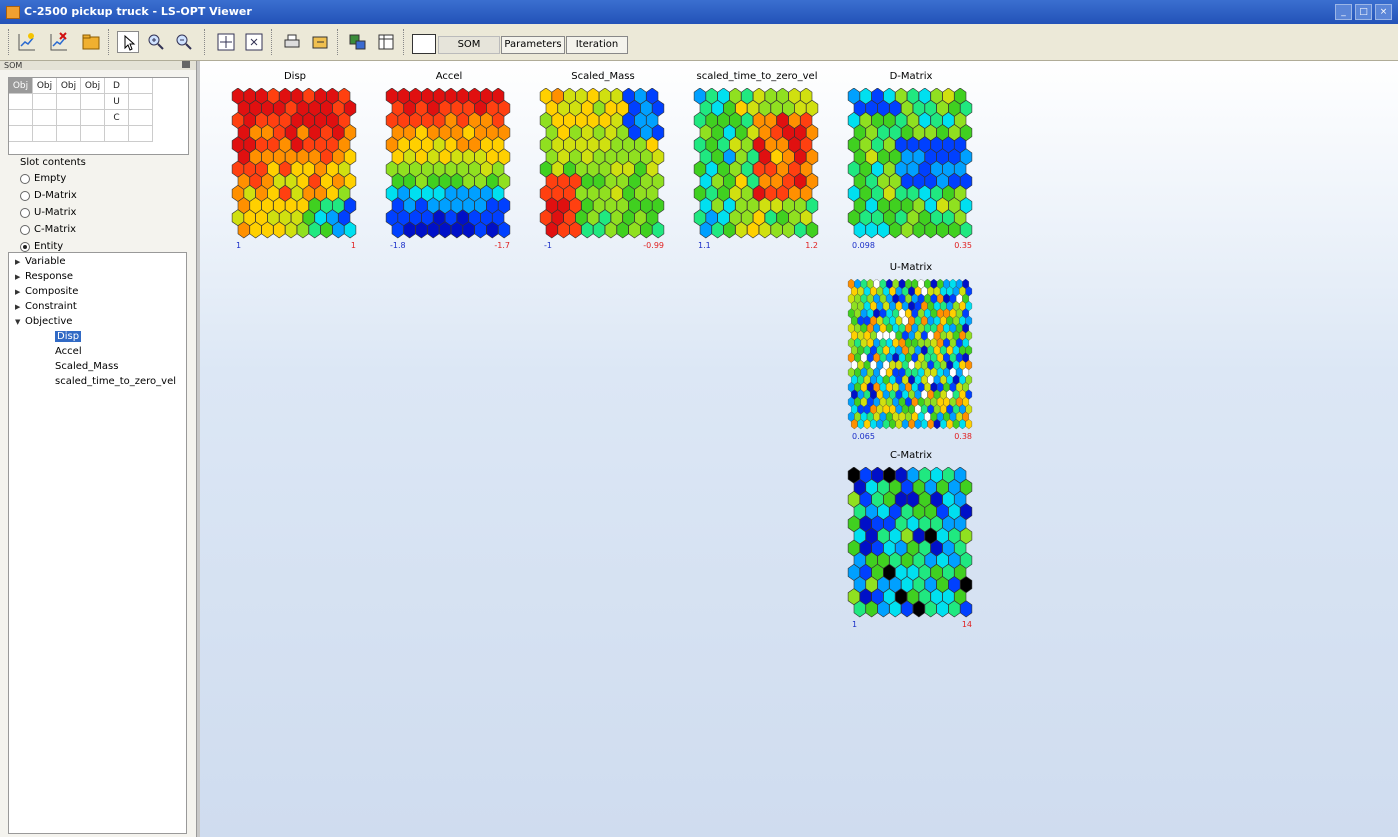 This screenshot has height=837, width=1398. Describe the element at coordinates (963, 436) in the screenshot. I see `map-max-value: 0.38` at that location.